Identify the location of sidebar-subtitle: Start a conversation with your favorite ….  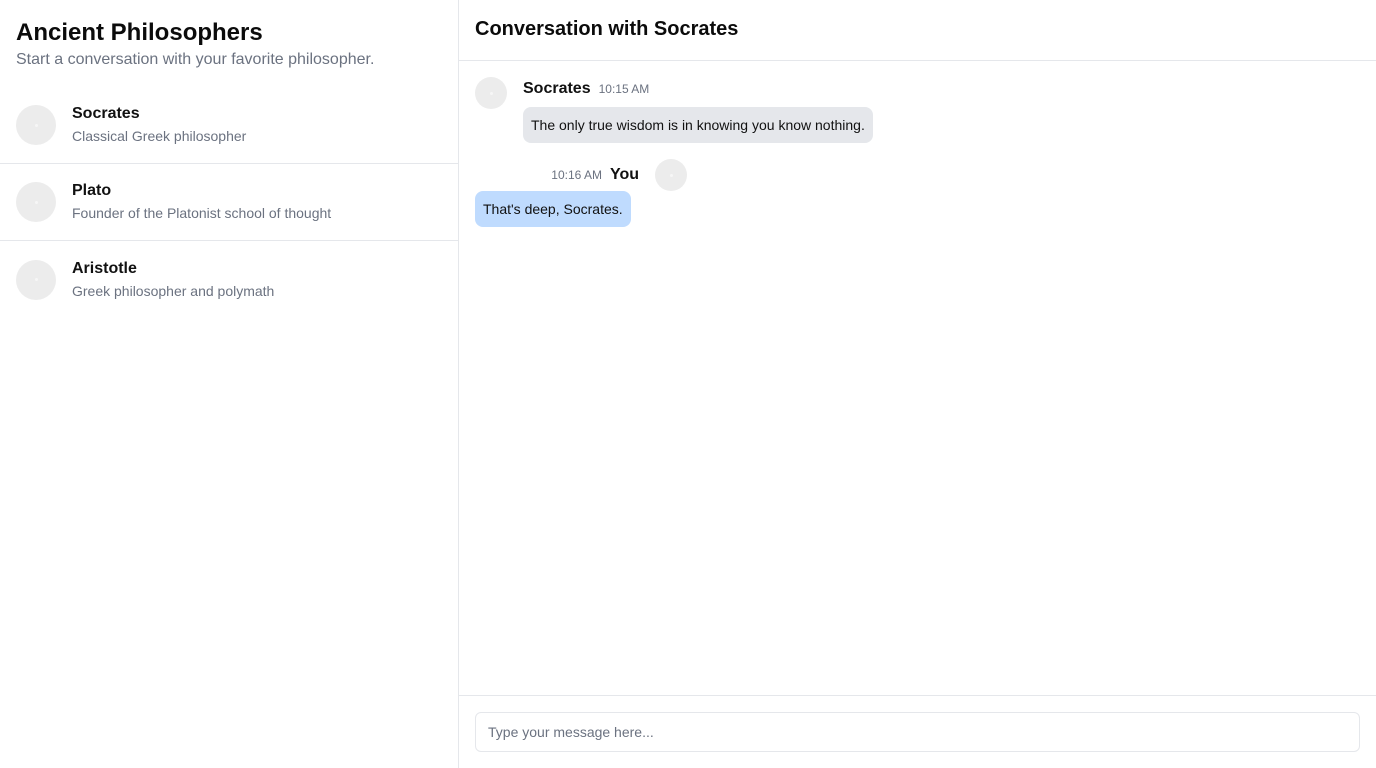
(195, 59).